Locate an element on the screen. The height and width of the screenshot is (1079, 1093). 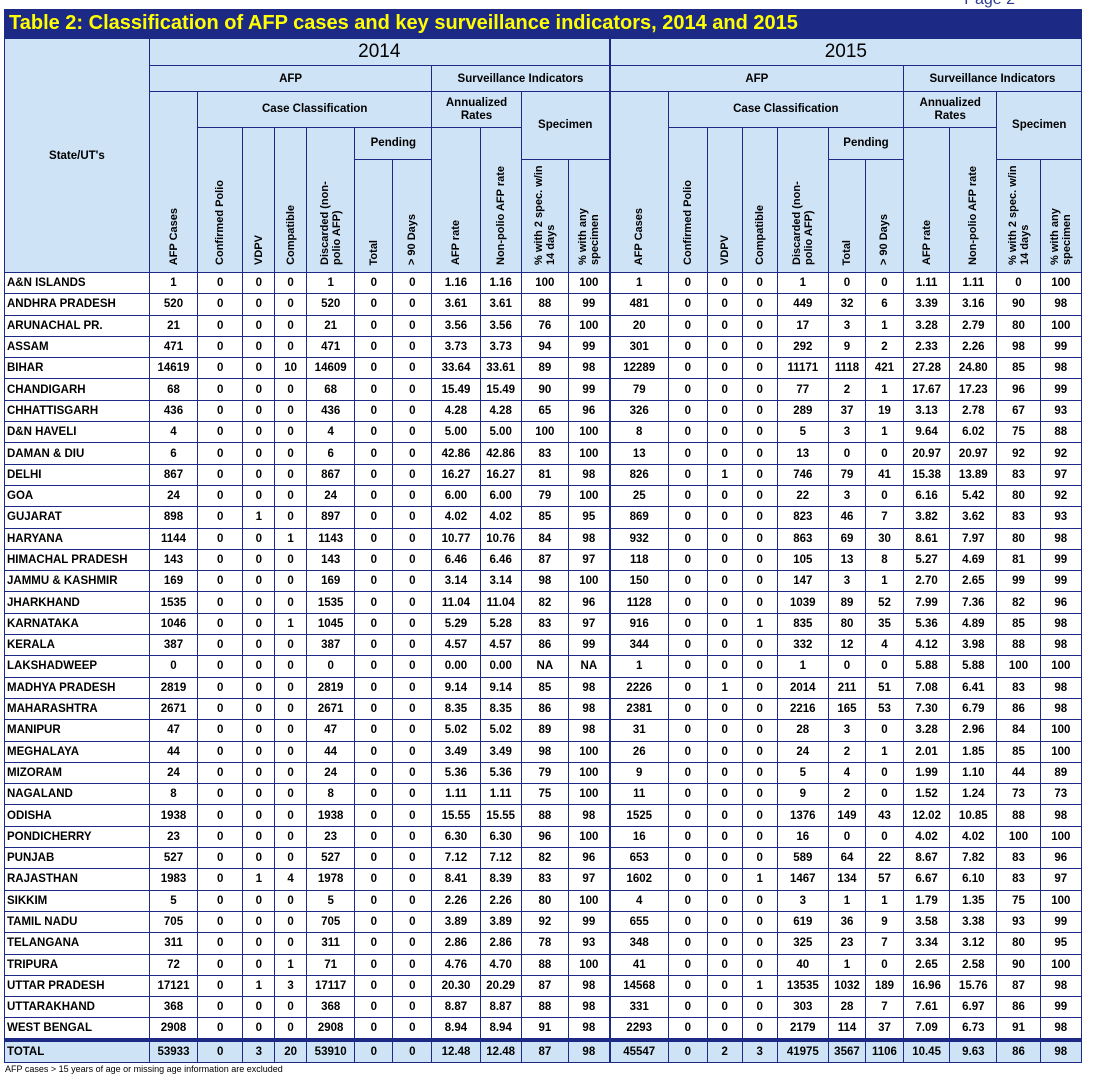
table-cell: 301 is located at coordinates (638, 347).